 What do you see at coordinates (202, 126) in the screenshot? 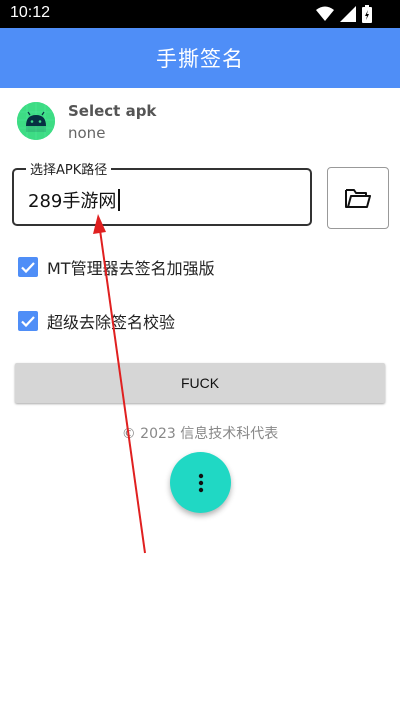
I see `apk-select-row: Select apk none` at bounding box center [202, 126].